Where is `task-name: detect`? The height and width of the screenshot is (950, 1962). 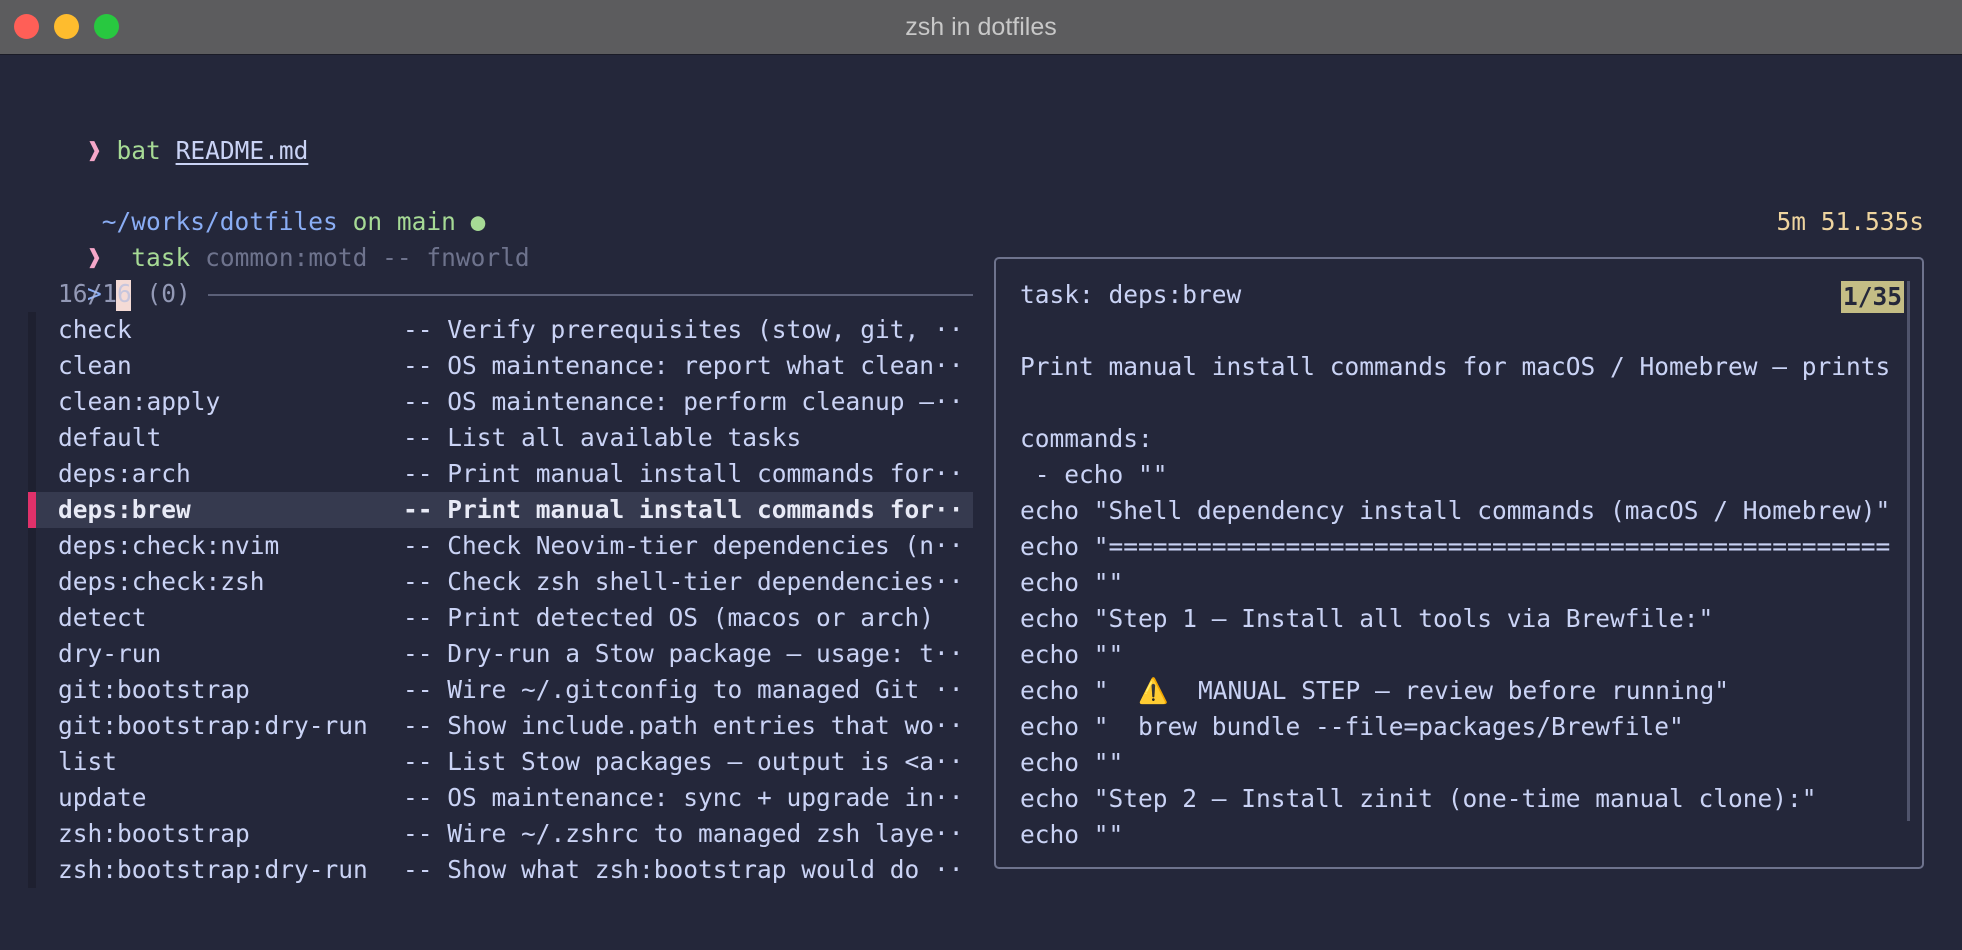
task-name: detect is located at coordinates (102, 617).